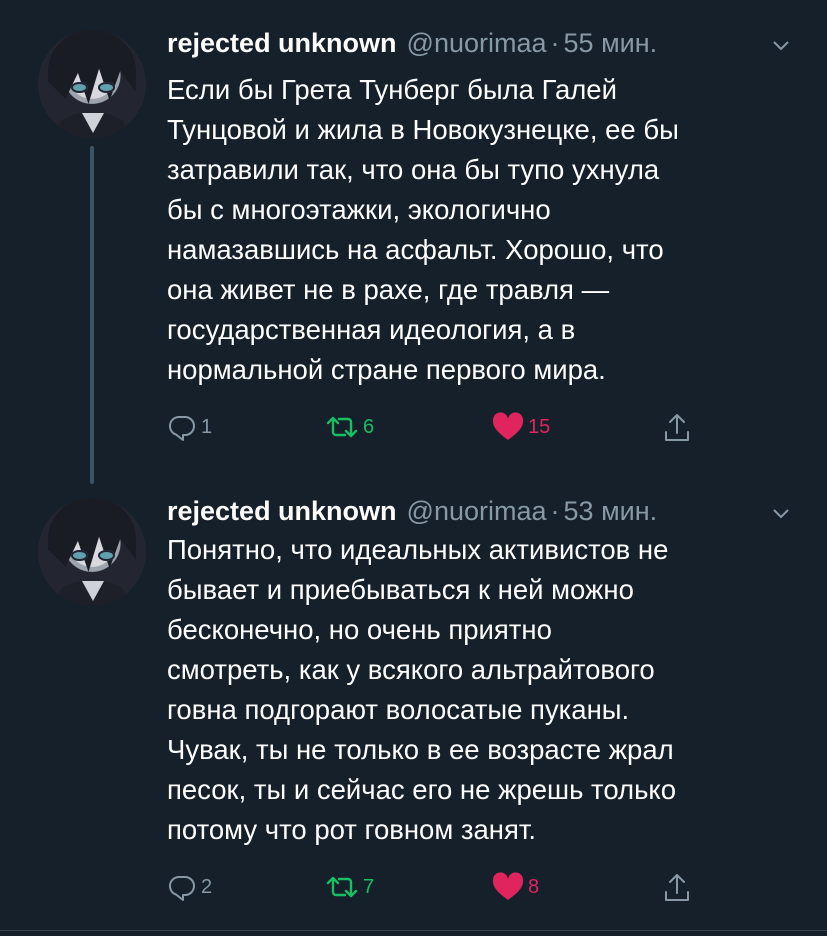 This screenshot has width=827, height=936. Describe the element at coordinates (534, 886) in the screenshot. I see `like-count: 8` at that location.